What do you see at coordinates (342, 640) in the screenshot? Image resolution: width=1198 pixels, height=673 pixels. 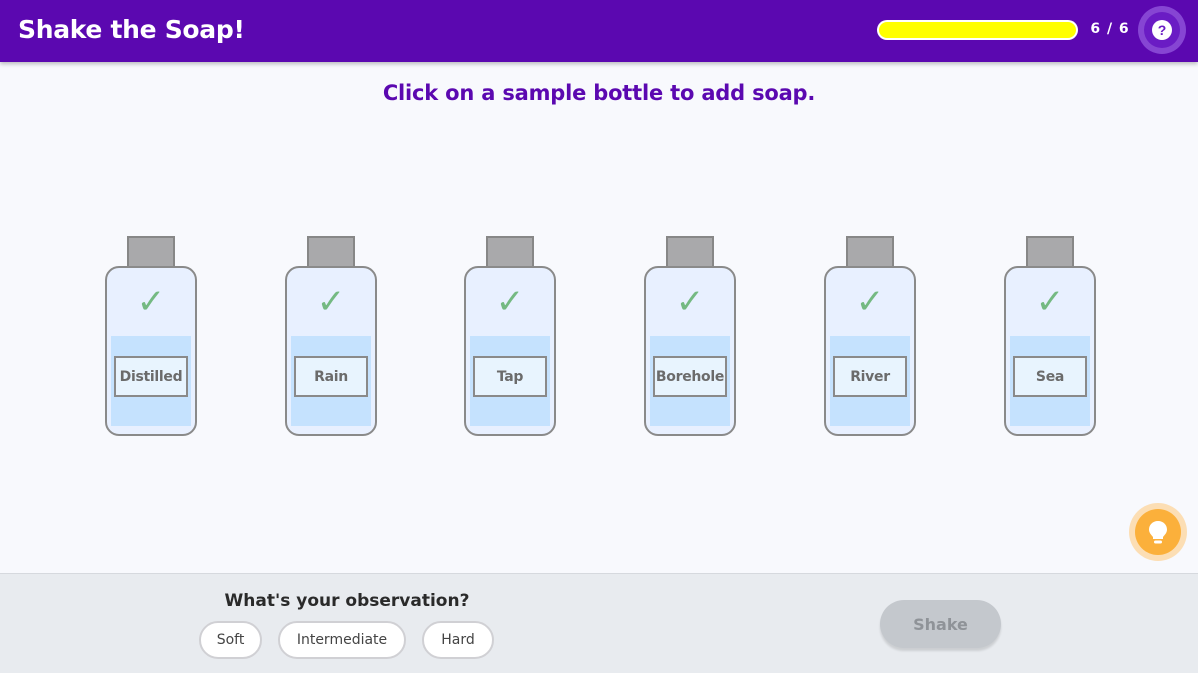 I see `option-intermediate: Intermediate` at bounding box center [342, 640].